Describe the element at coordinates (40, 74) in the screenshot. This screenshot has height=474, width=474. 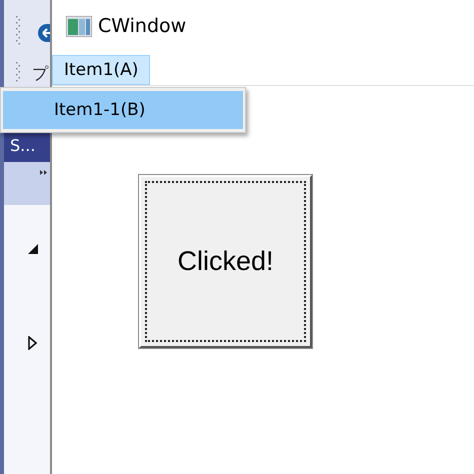
I see `panel-text: プ` at that location.